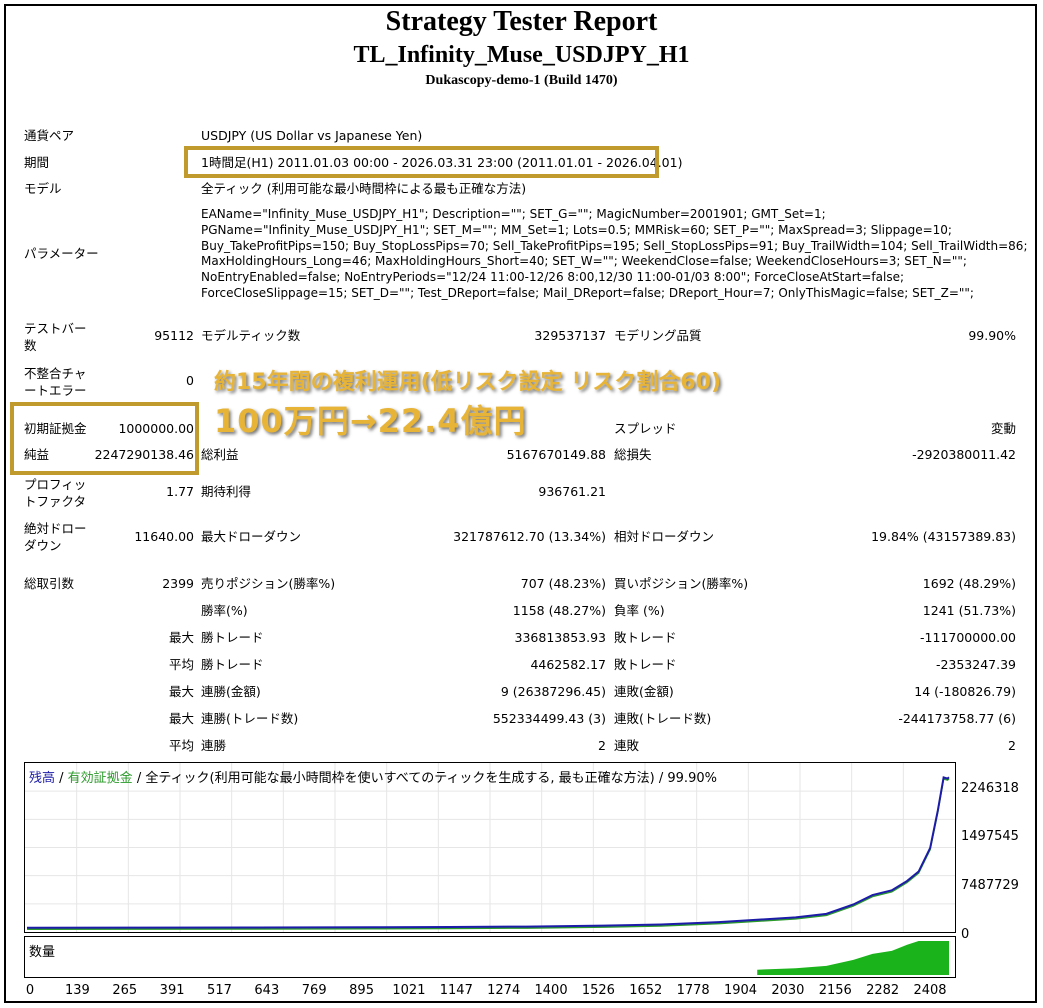 This screenshot has width=1043, height=1008. What do you see at coordinates (598, 990) in the screenshot?
I see `x-tick-label: 1526` at bounding box center [598, 990].